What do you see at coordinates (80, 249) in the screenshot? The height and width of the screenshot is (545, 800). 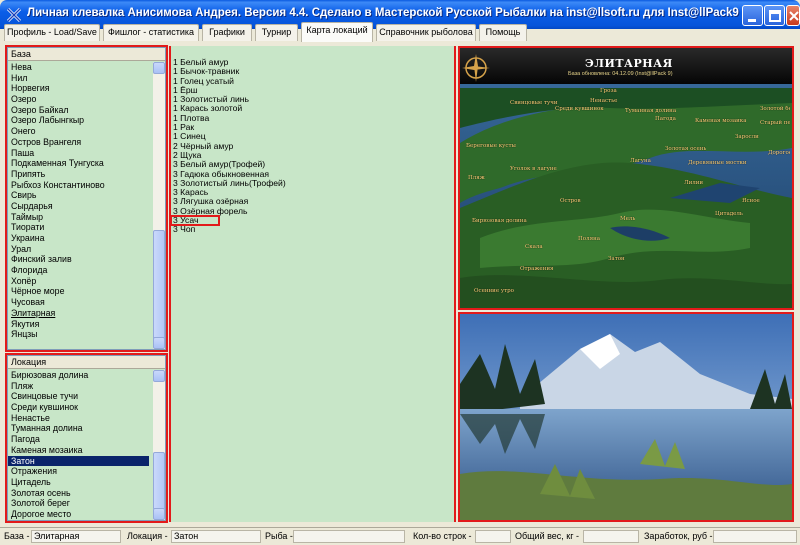 I see `list-item: Урал` at bounding box center [80, 249].